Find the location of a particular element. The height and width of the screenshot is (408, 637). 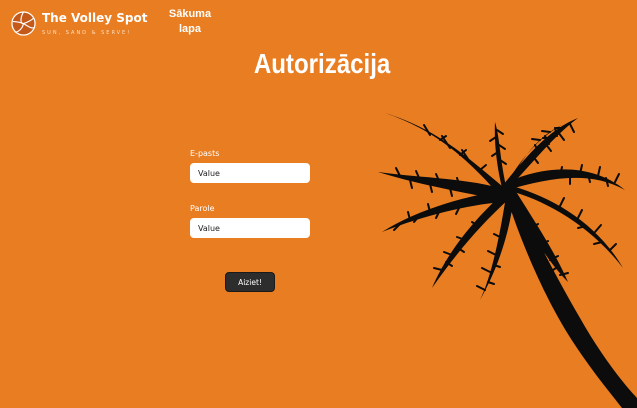

page-title: Autorizācija is located at coordinates (322, 63).